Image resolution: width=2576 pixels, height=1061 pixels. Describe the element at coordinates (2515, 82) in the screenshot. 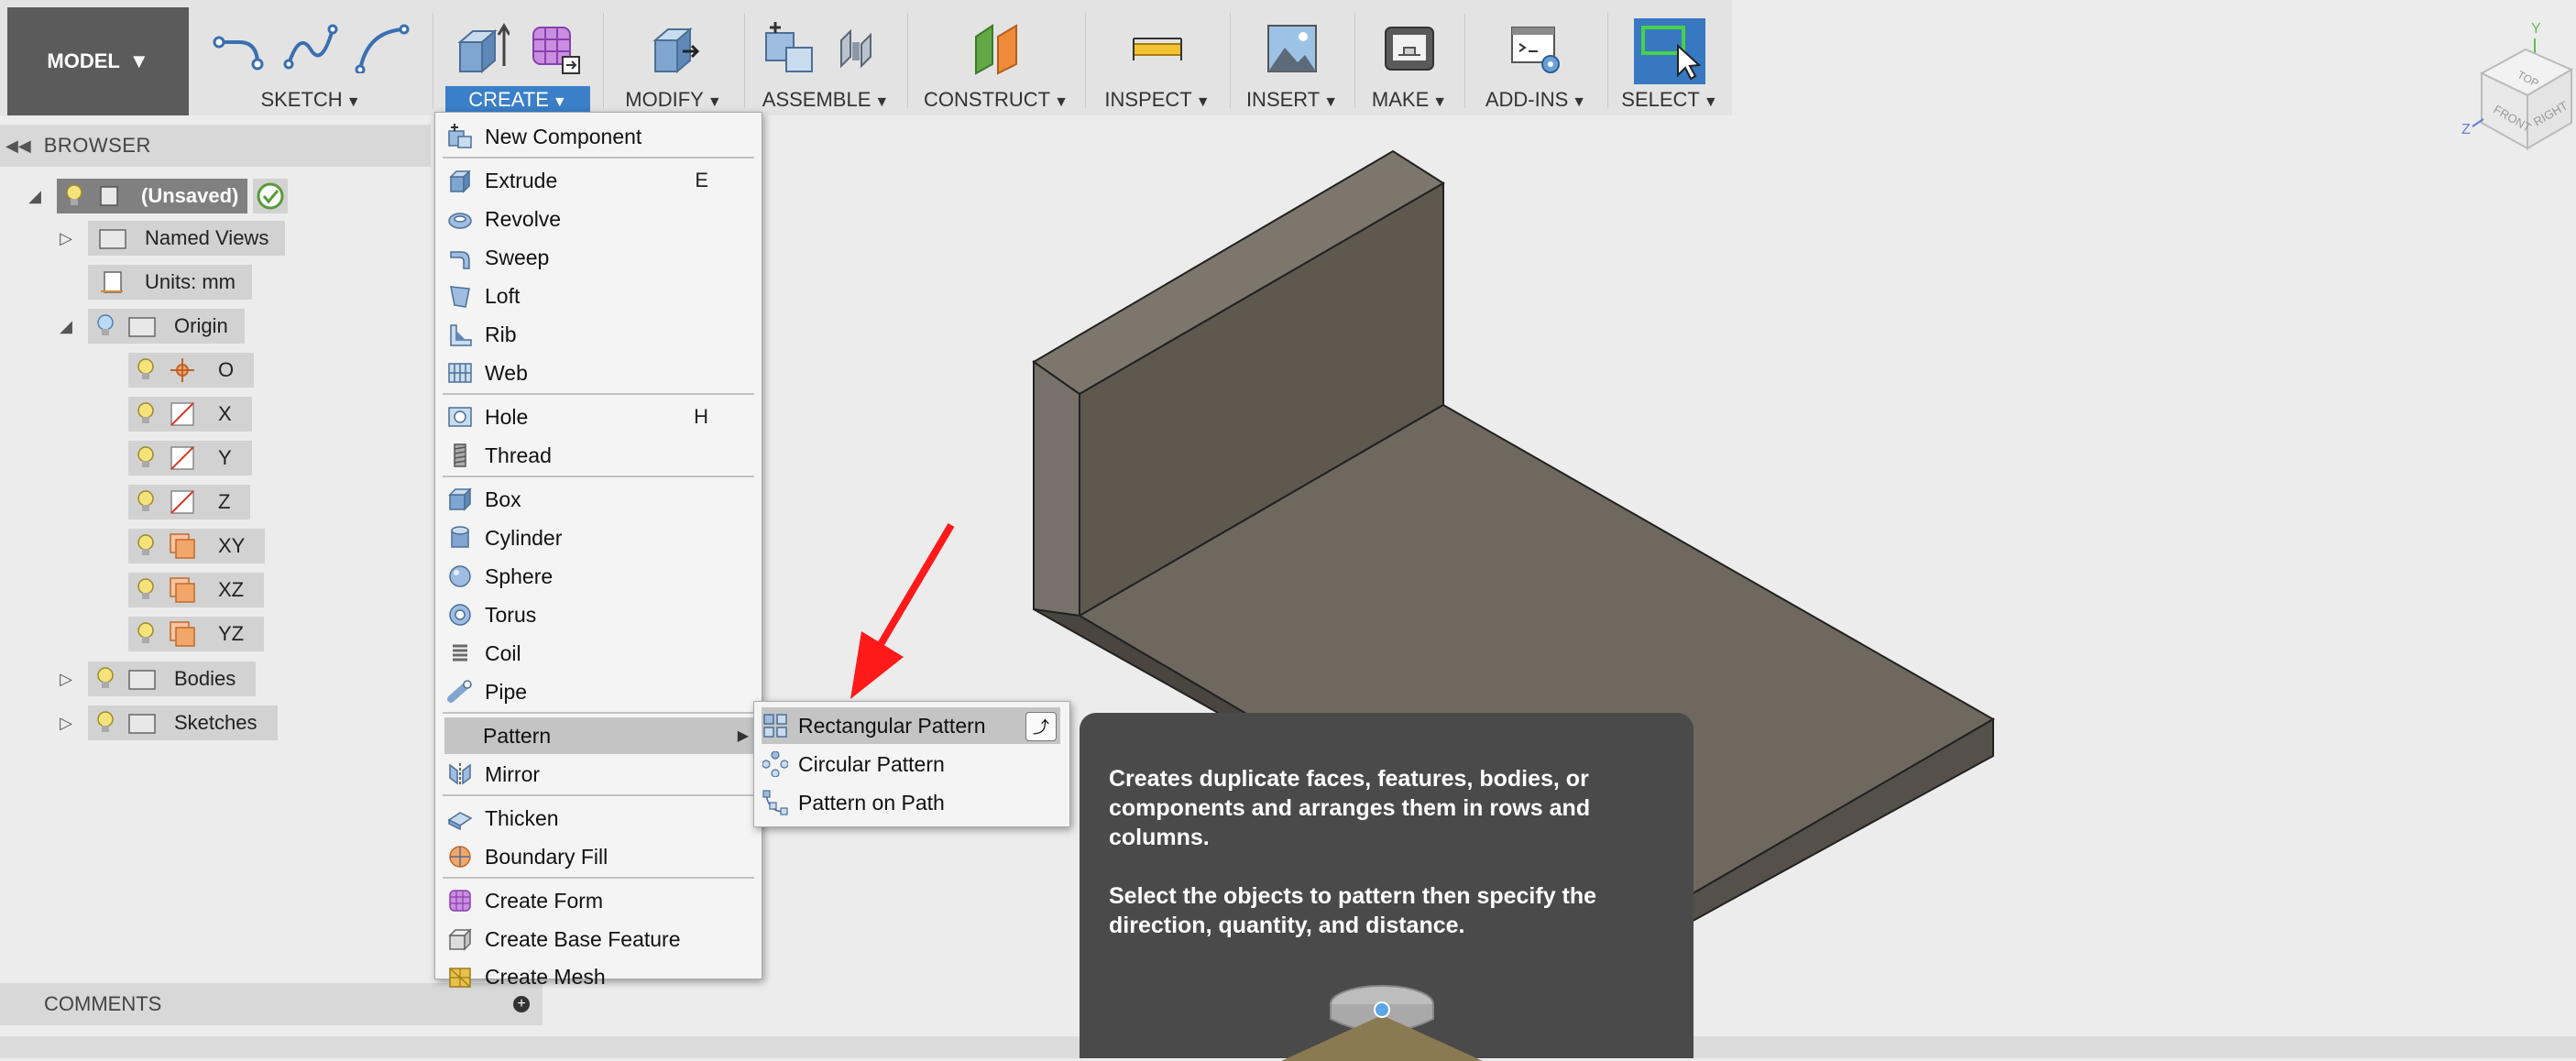

I see `view-cube: Y TOP FRONT RIGHT Z` at that location.